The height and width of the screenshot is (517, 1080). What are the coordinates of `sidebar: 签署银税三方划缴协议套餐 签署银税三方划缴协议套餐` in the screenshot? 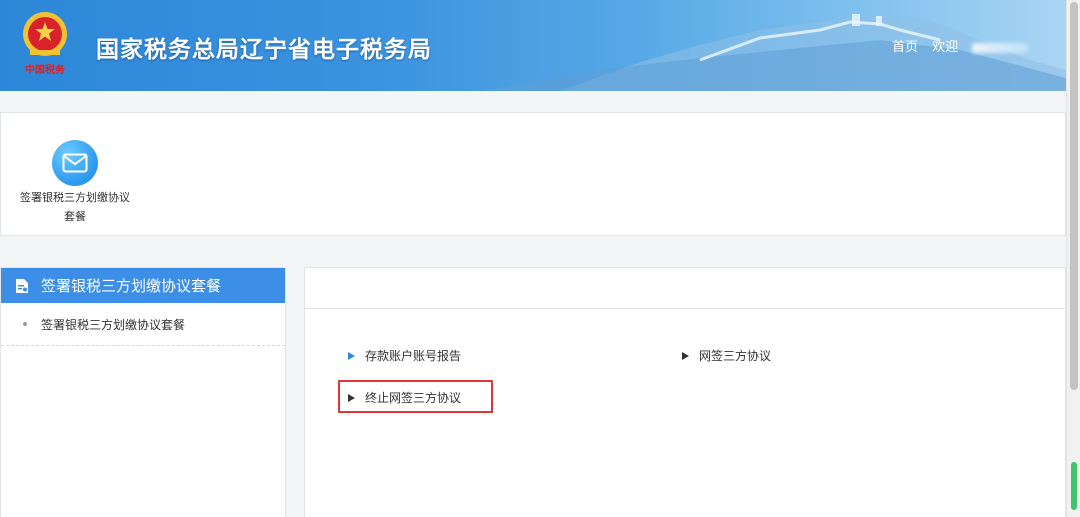 It's located at (143, 392).